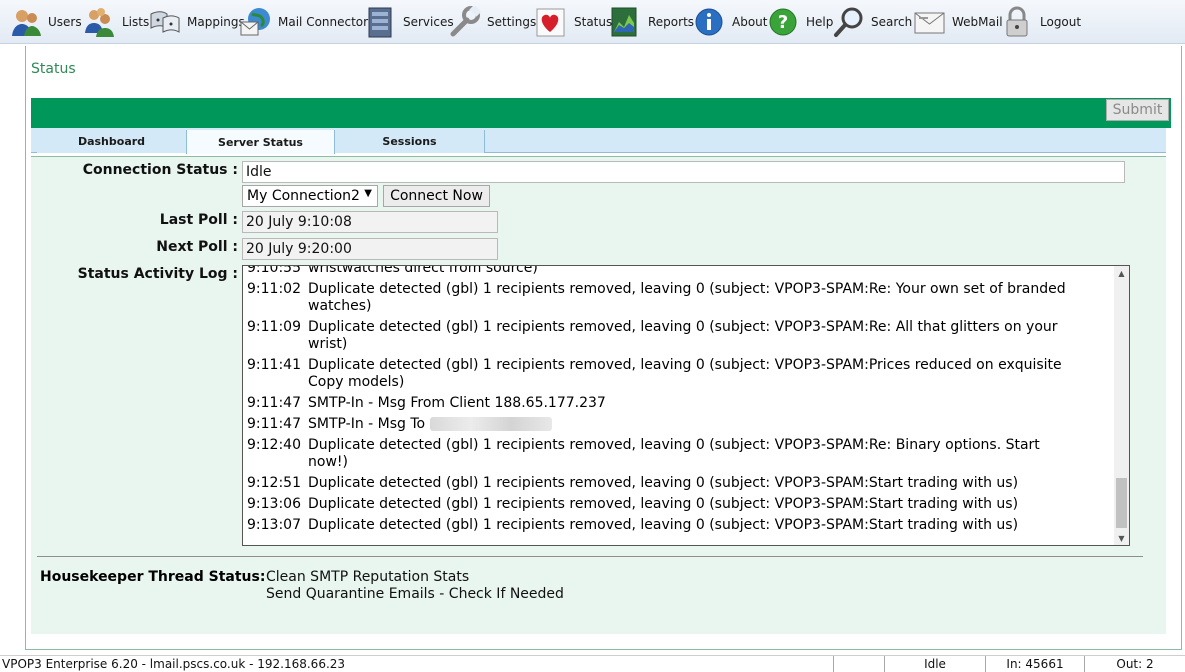 Image resolution: width=1185 pixels, height=672 pixels. I want to click on mail-connectors-icon, so click(256, 22).